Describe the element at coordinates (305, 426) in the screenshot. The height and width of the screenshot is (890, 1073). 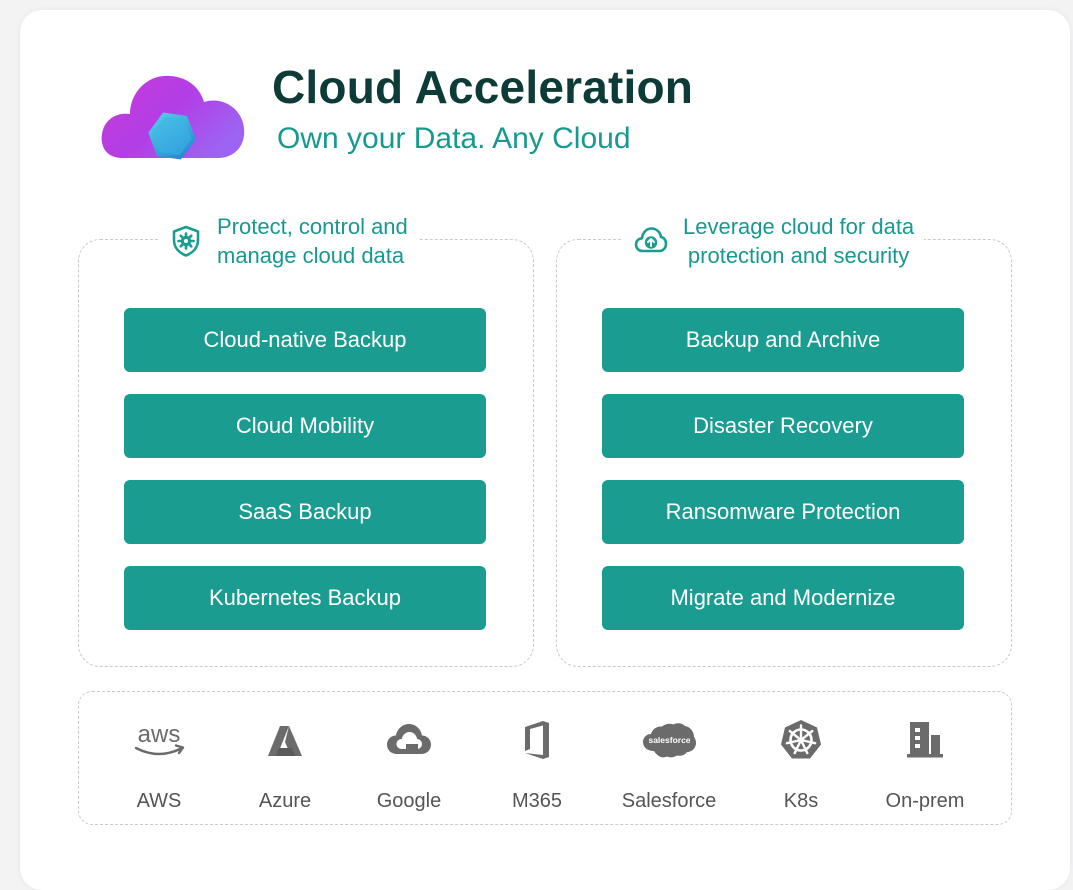
I see `cloud-mobility-button: Cloud Mobility` at that location.